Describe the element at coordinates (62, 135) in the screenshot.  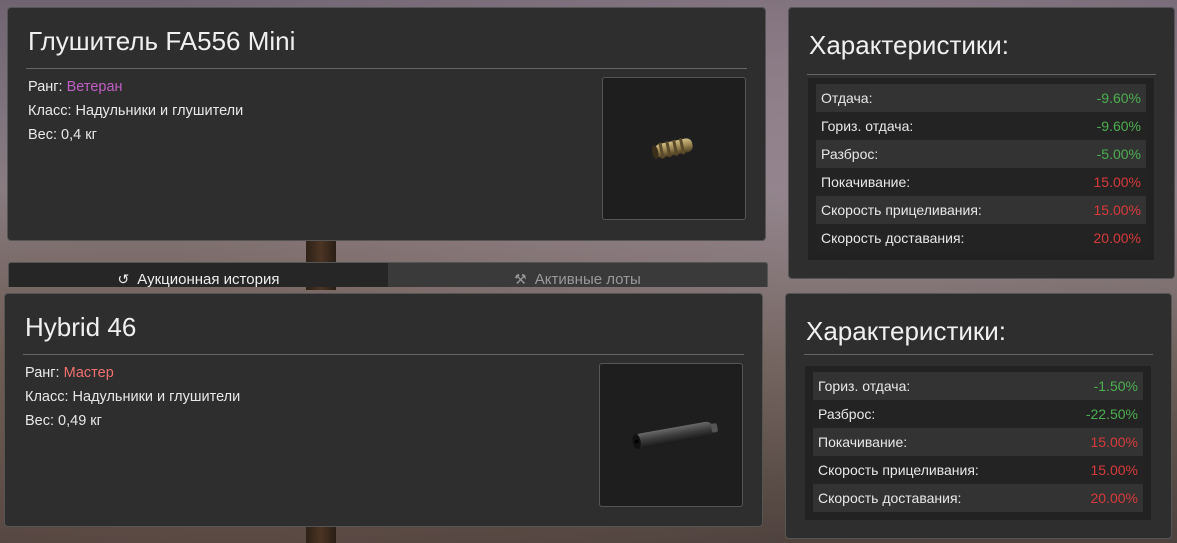
I see `weight-row: Вес: 0,4 кг` at that location.